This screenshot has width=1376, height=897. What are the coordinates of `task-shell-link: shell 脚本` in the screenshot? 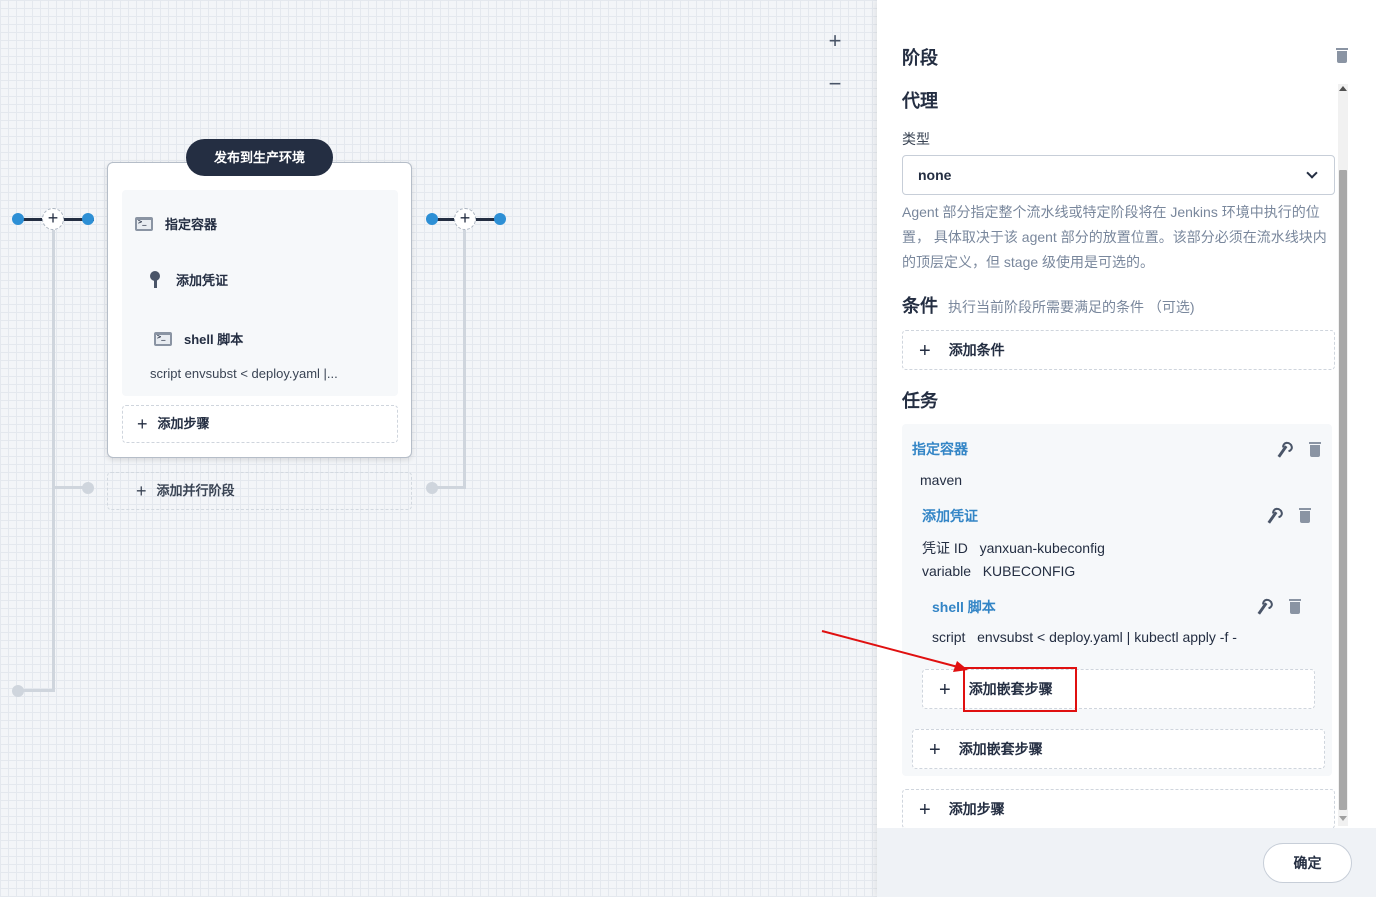 It's located at (964, 607).